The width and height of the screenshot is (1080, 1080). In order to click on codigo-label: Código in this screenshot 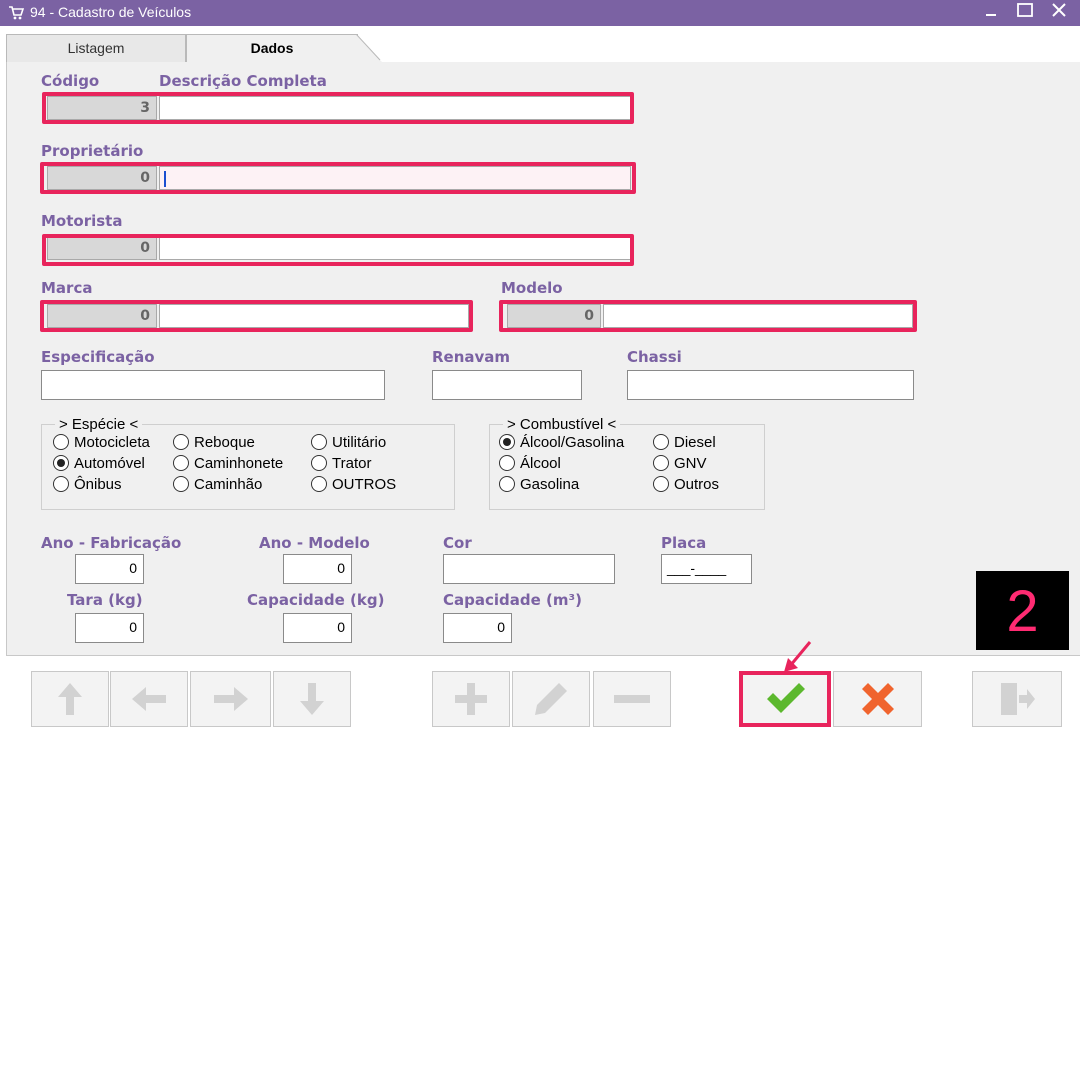, I will do `click(70, 81)`.